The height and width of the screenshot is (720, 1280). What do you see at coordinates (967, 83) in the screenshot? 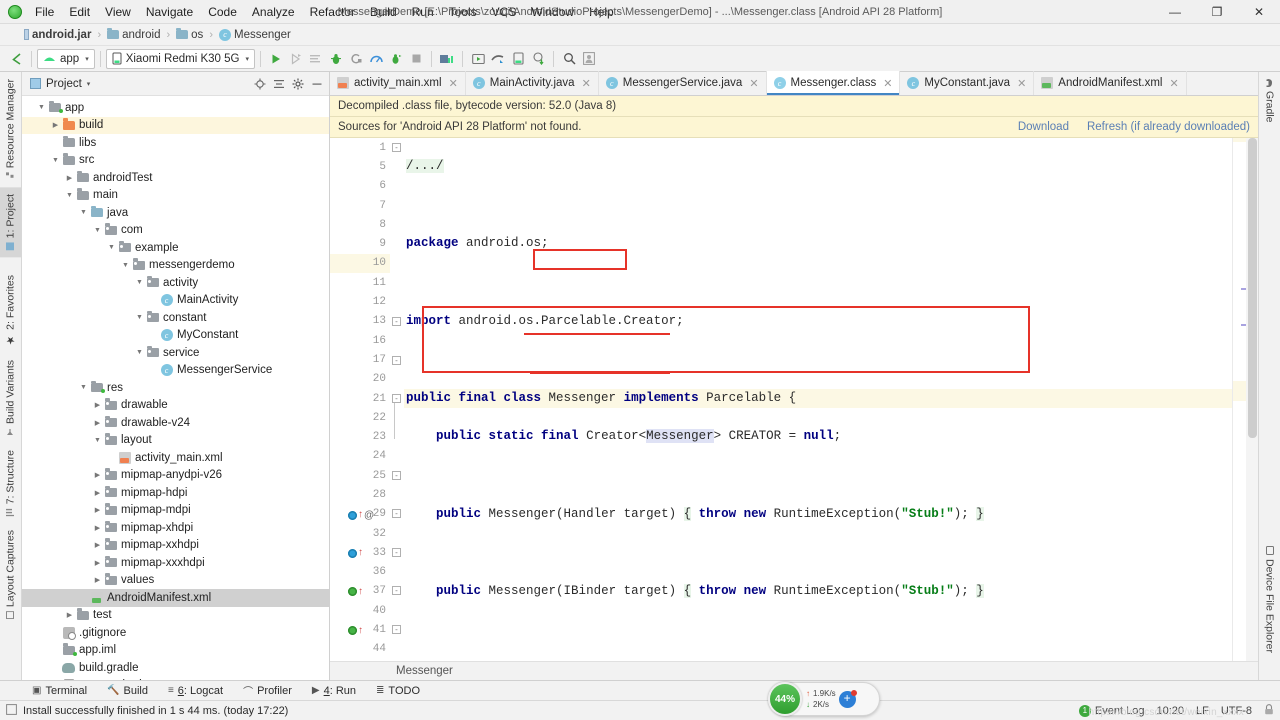
I see `editor-tab-myconstant-java: c MyConstant.java ✕` at bounding box center [967, 83].